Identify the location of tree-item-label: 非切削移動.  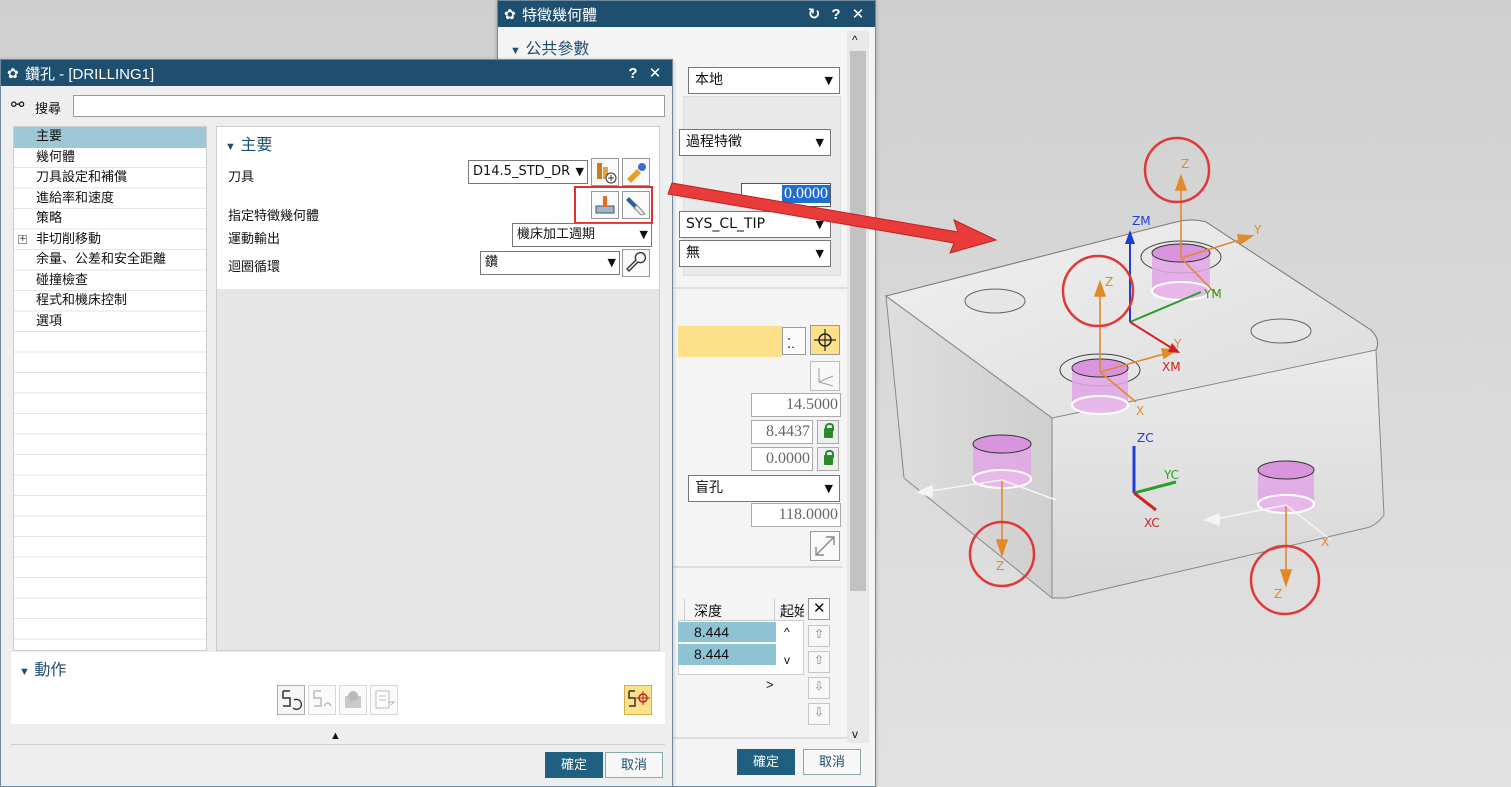
(69, 239).